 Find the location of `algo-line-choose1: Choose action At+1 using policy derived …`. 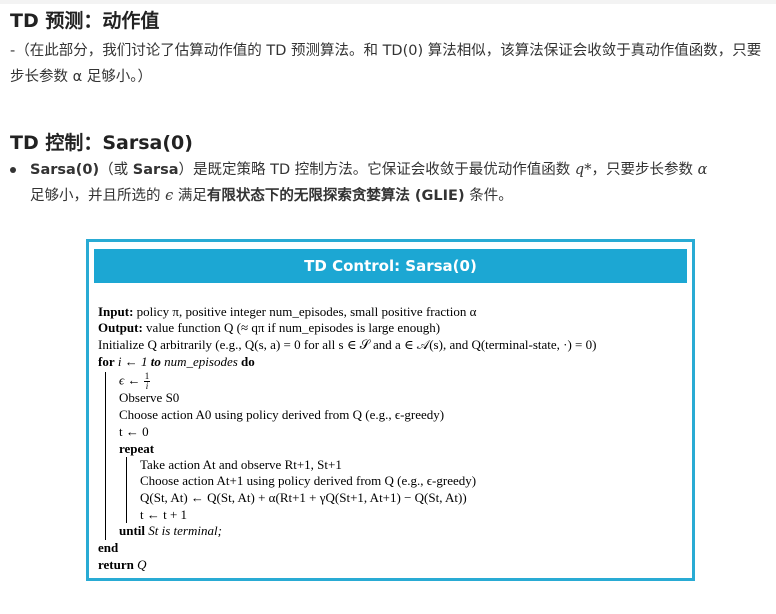

algo-line-choose1: Choose action At+1 using policy derived … is located at coordinates (308, 480).